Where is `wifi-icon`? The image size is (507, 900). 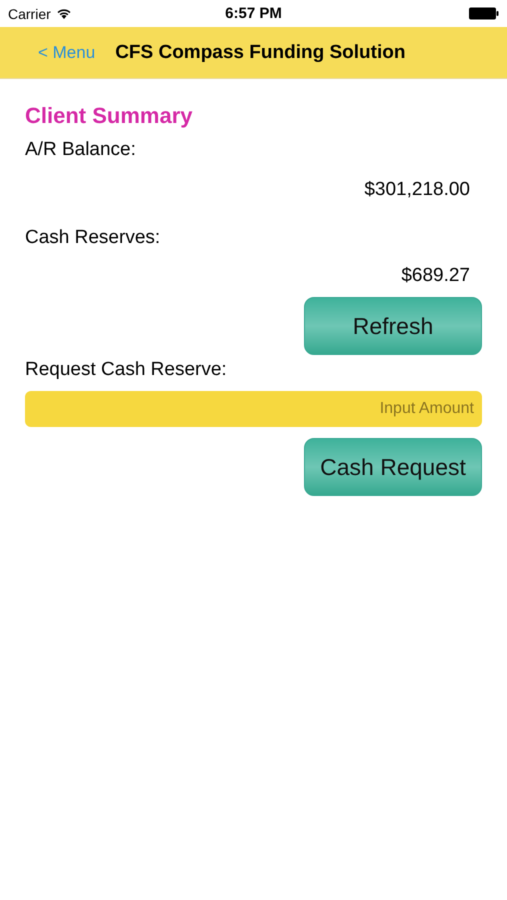
wifi-icon is located at coordinates (64, 14).